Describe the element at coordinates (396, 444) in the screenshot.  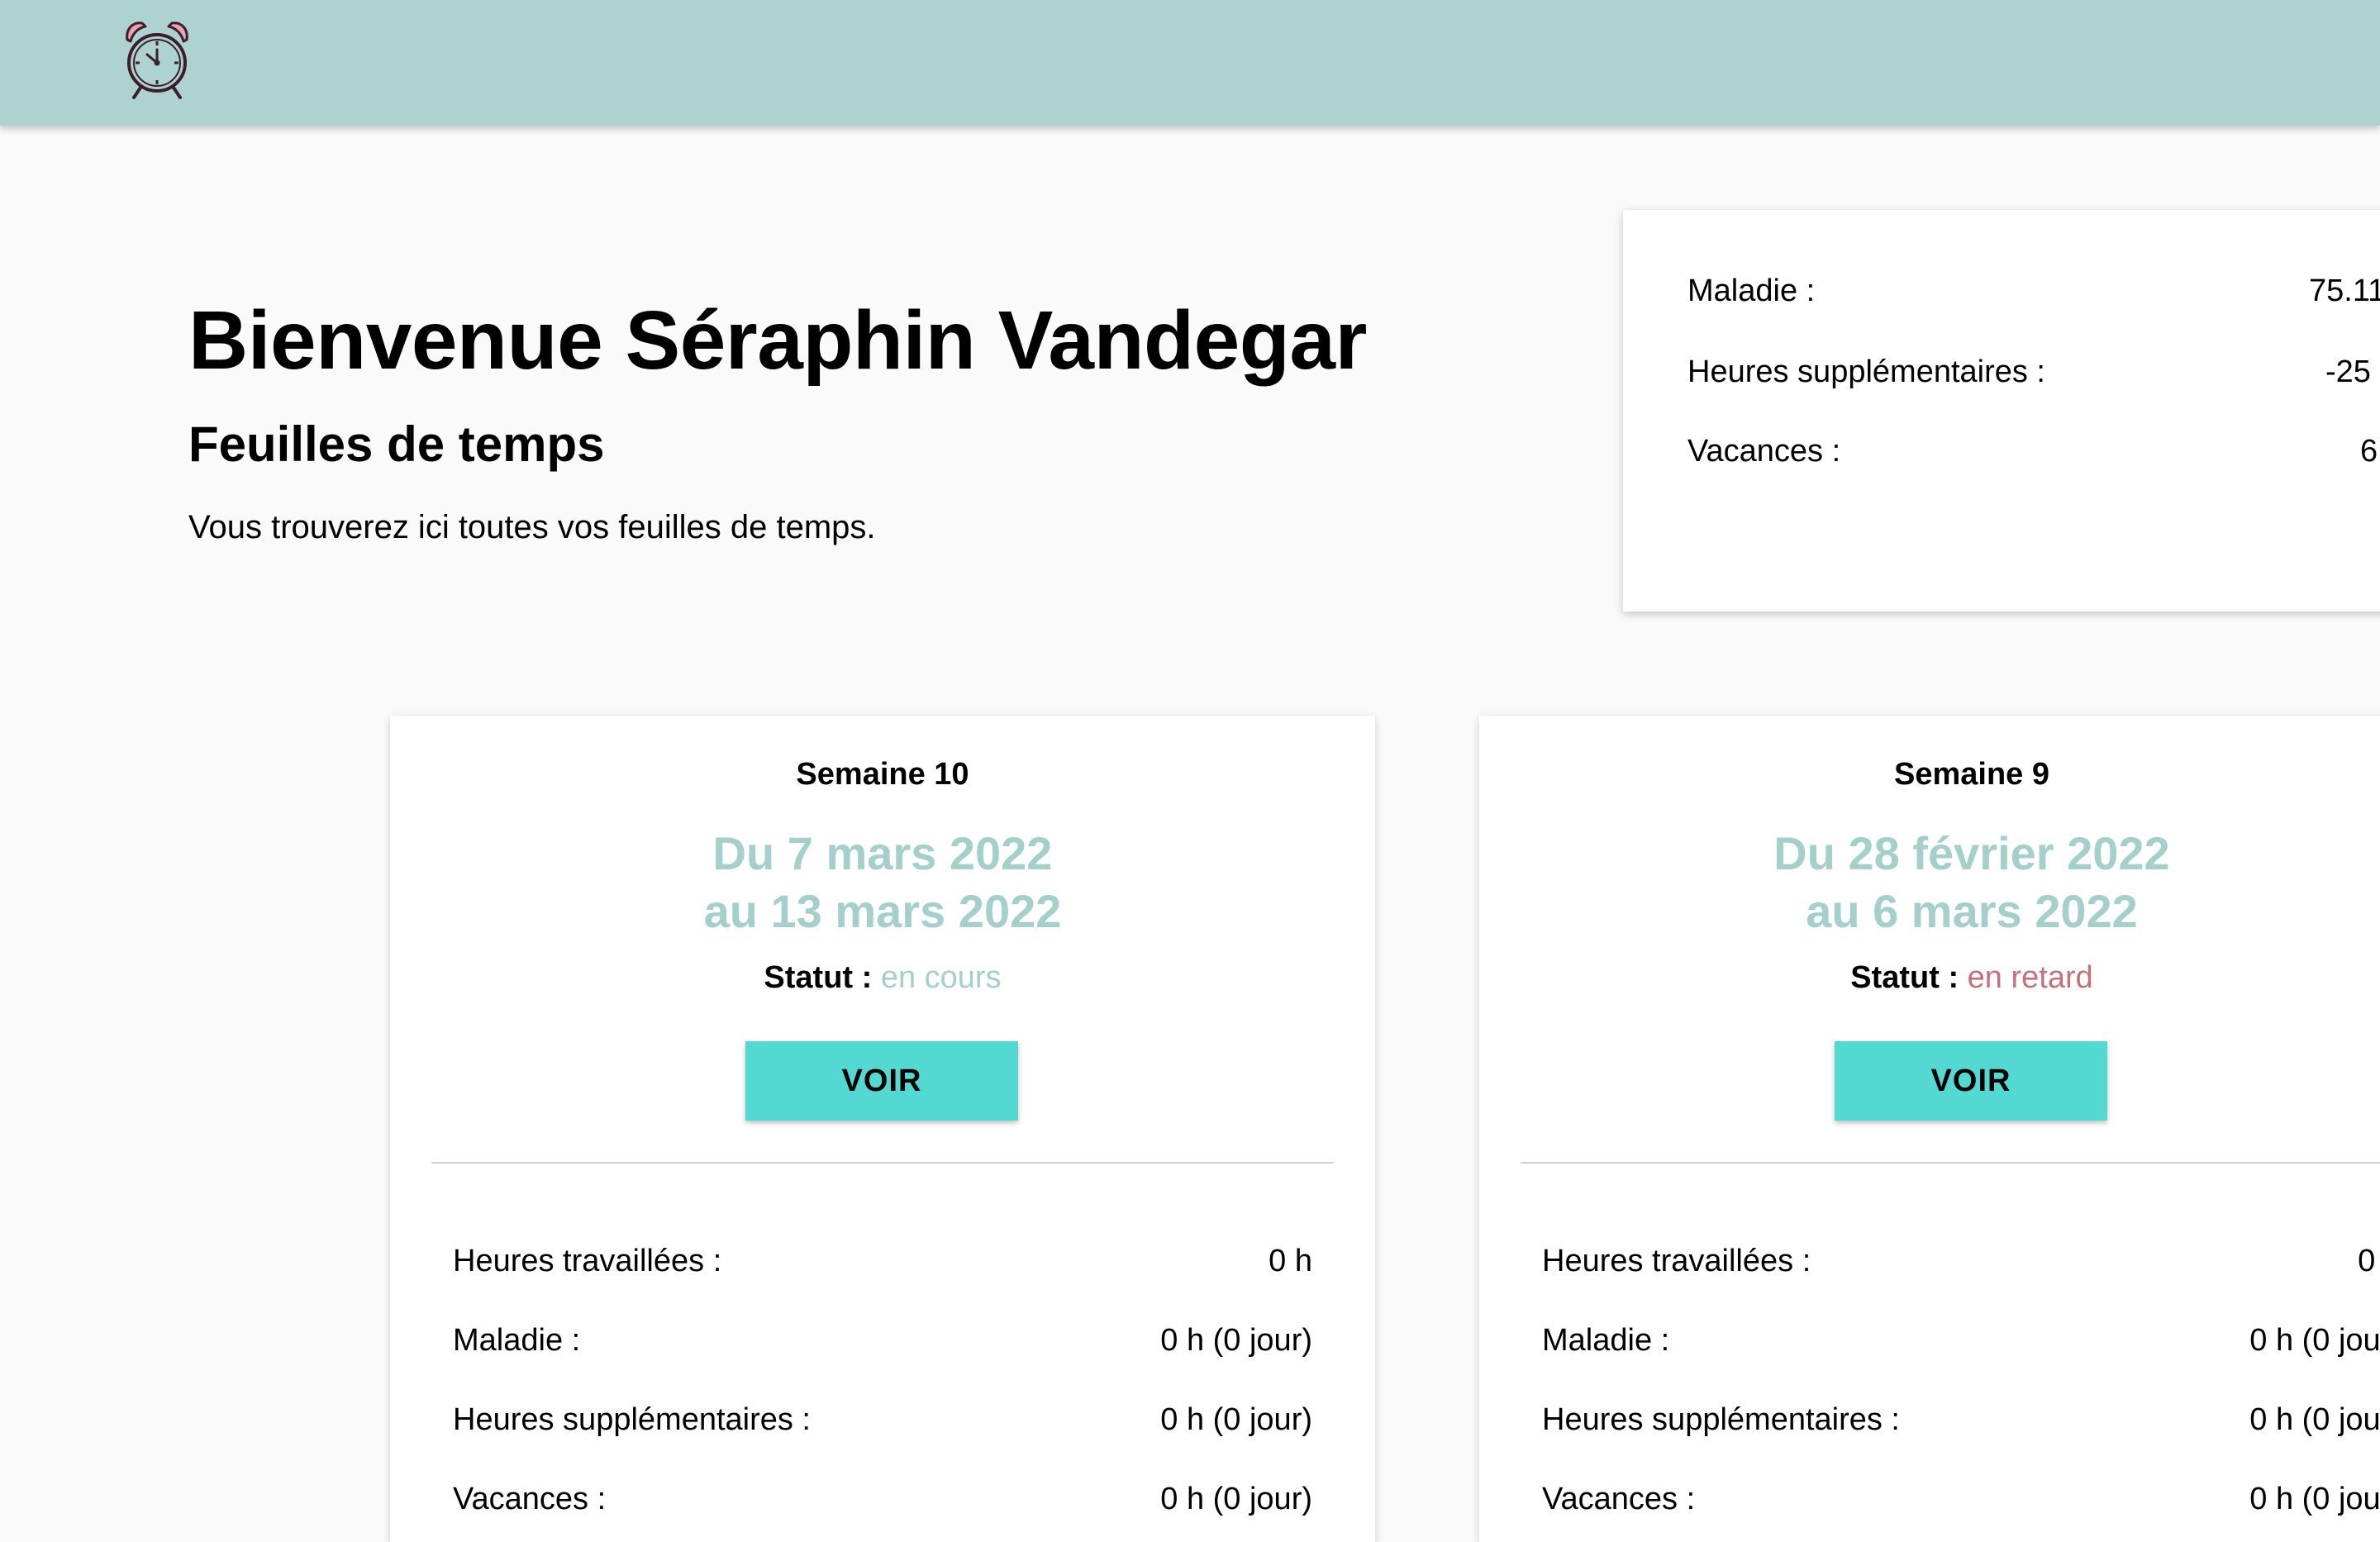
I see `section-title: Feuilles de temps` at that location.